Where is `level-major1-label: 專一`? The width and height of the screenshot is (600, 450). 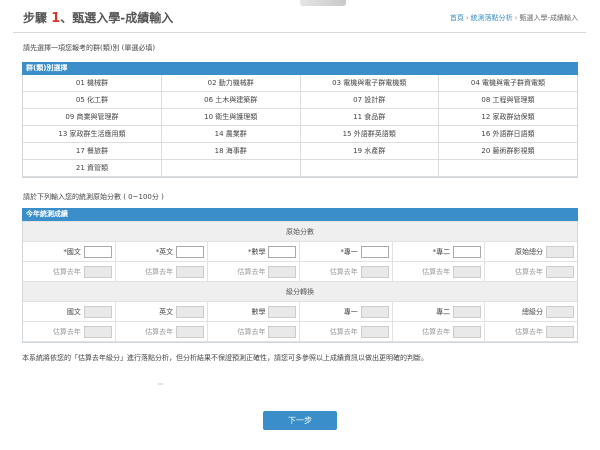
level-major1-label: 專一 is located at coordinates (350, 311).